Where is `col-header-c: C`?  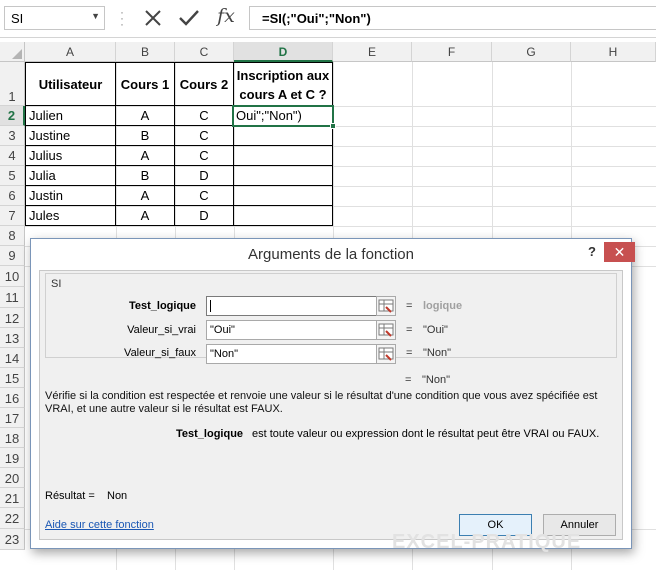 col-header-c: C is located at coordinates (204, 52).